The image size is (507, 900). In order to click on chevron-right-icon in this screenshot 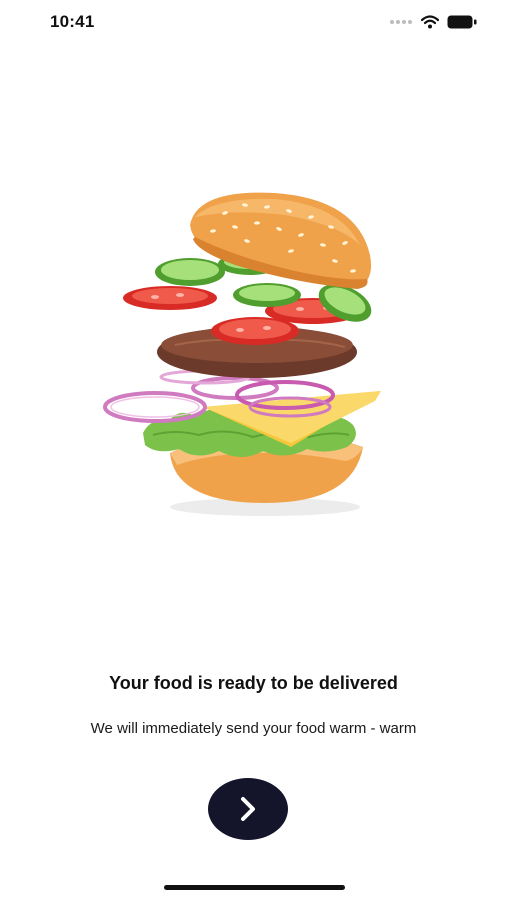, I will do `click(248, 809)`.